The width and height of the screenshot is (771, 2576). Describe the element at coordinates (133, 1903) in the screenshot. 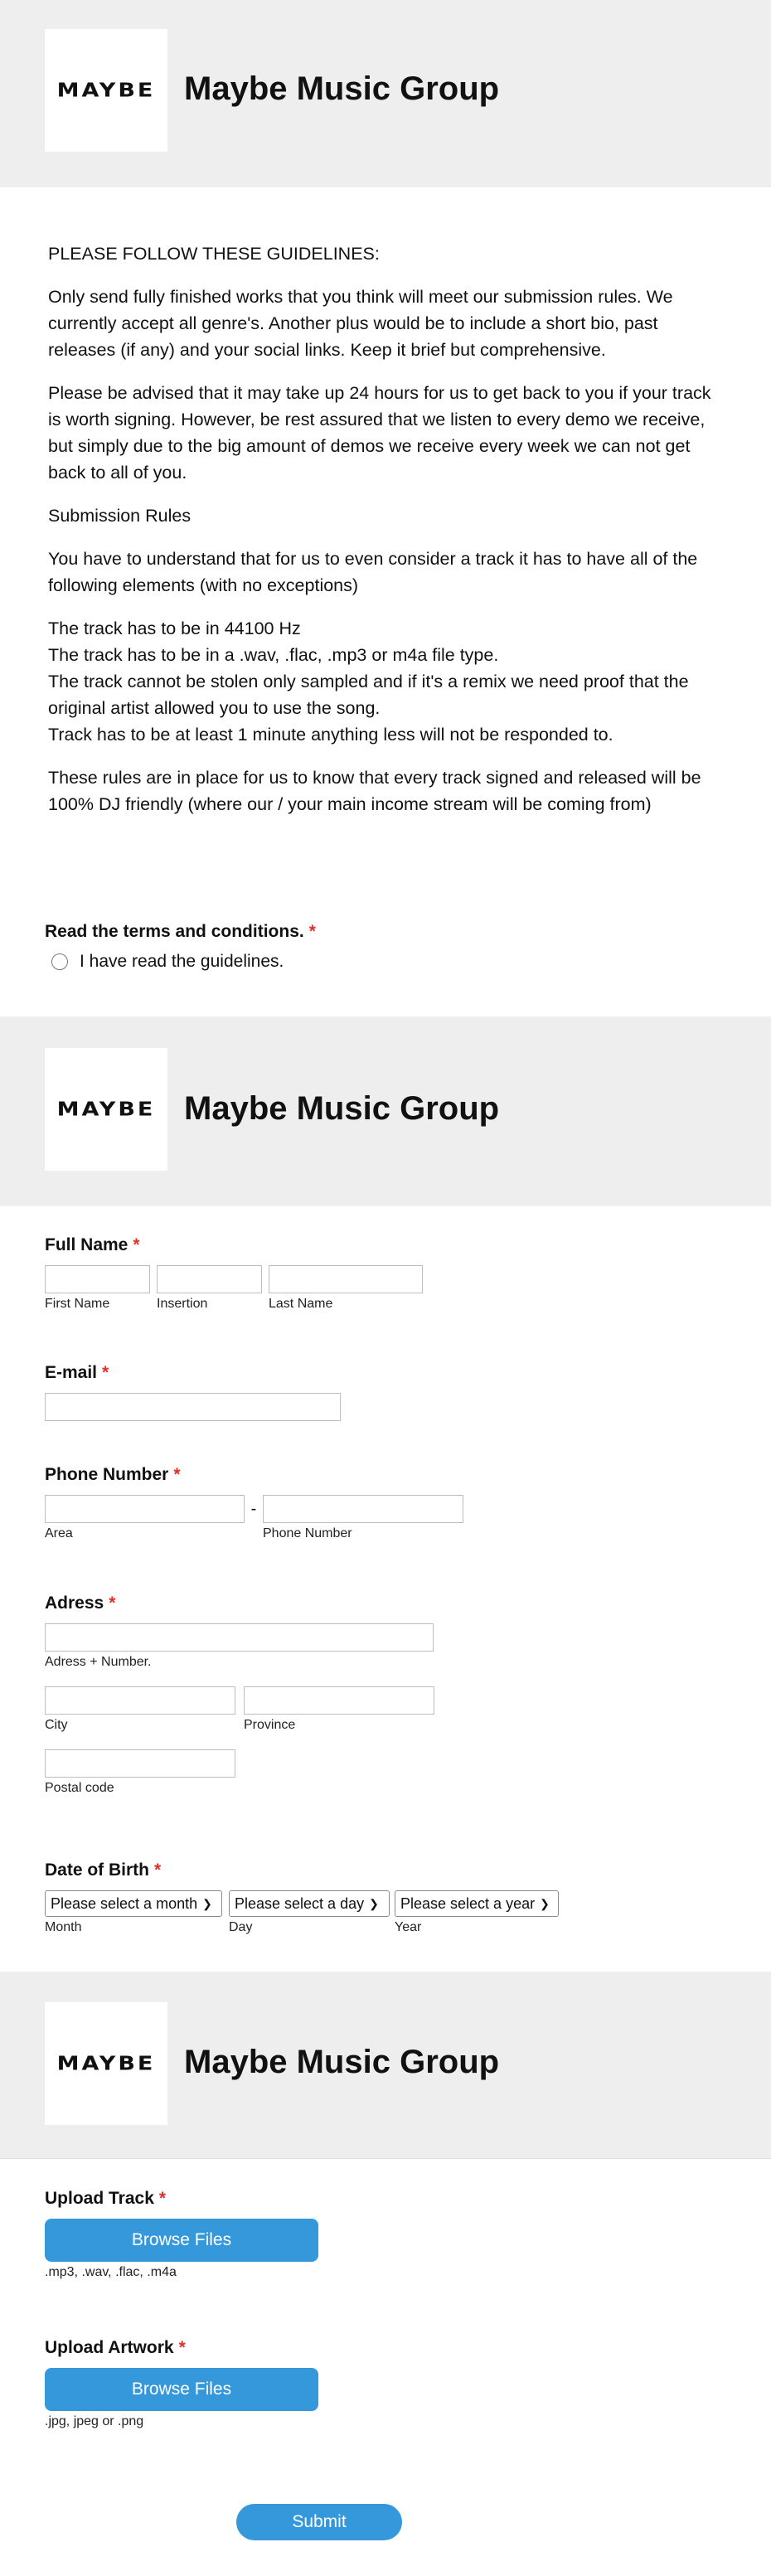

I see `month-select: Please select a month ❯` at that location.